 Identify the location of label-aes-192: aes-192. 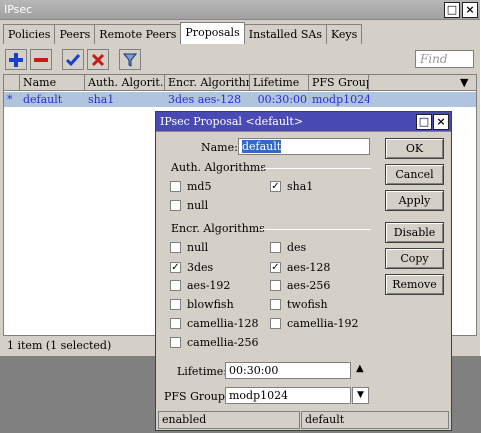
(209, 285).